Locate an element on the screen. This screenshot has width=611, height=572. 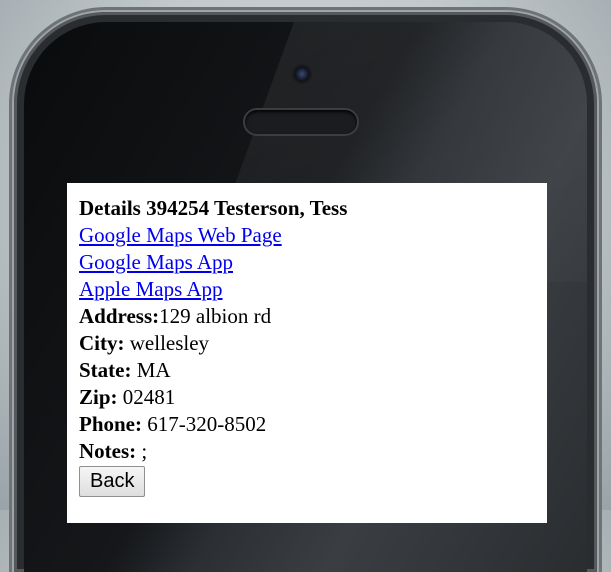
city-value: wellesley is located at coordinates (167, 343).